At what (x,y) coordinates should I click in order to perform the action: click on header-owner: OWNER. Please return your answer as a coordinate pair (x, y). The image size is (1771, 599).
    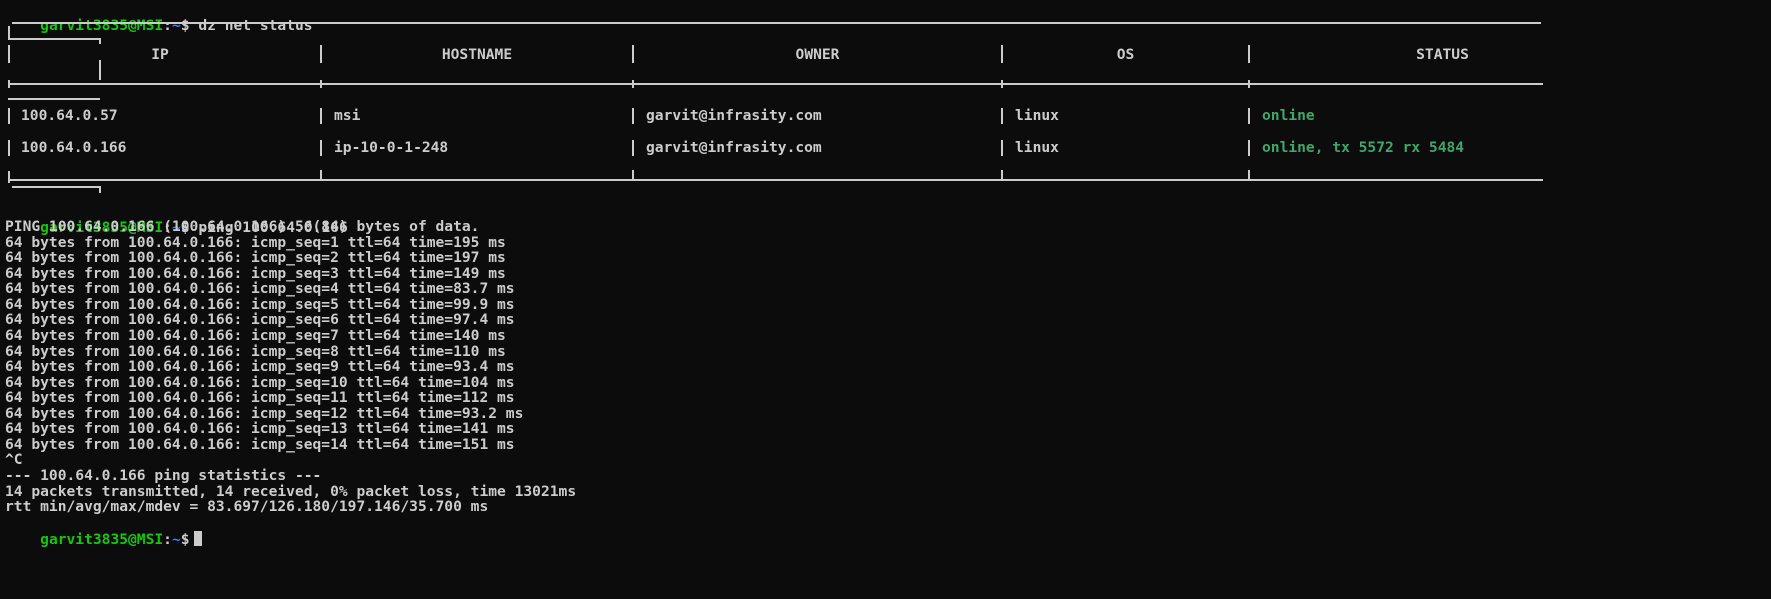
    Looking at the image, I should click on (817, 54).